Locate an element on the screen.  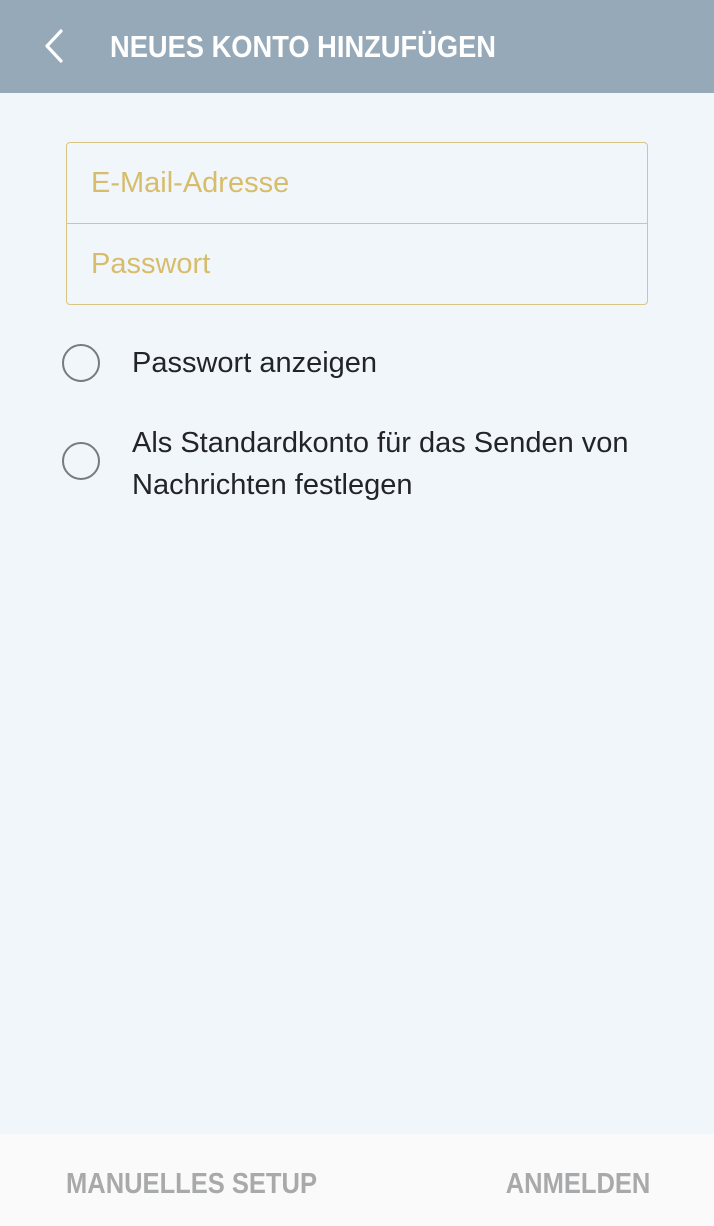
chevron-left-icon is located at coordinates (54, 46).